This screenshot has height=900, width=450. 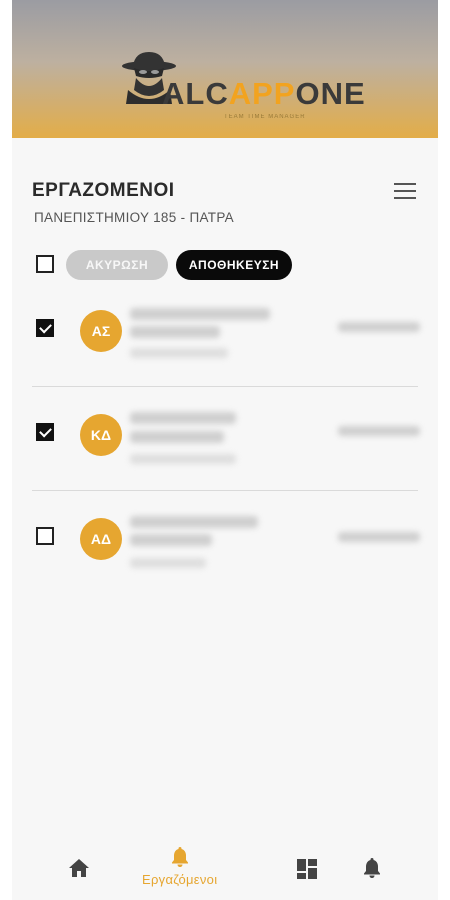 I want to click on home-icon, so click(x=79, y=868).